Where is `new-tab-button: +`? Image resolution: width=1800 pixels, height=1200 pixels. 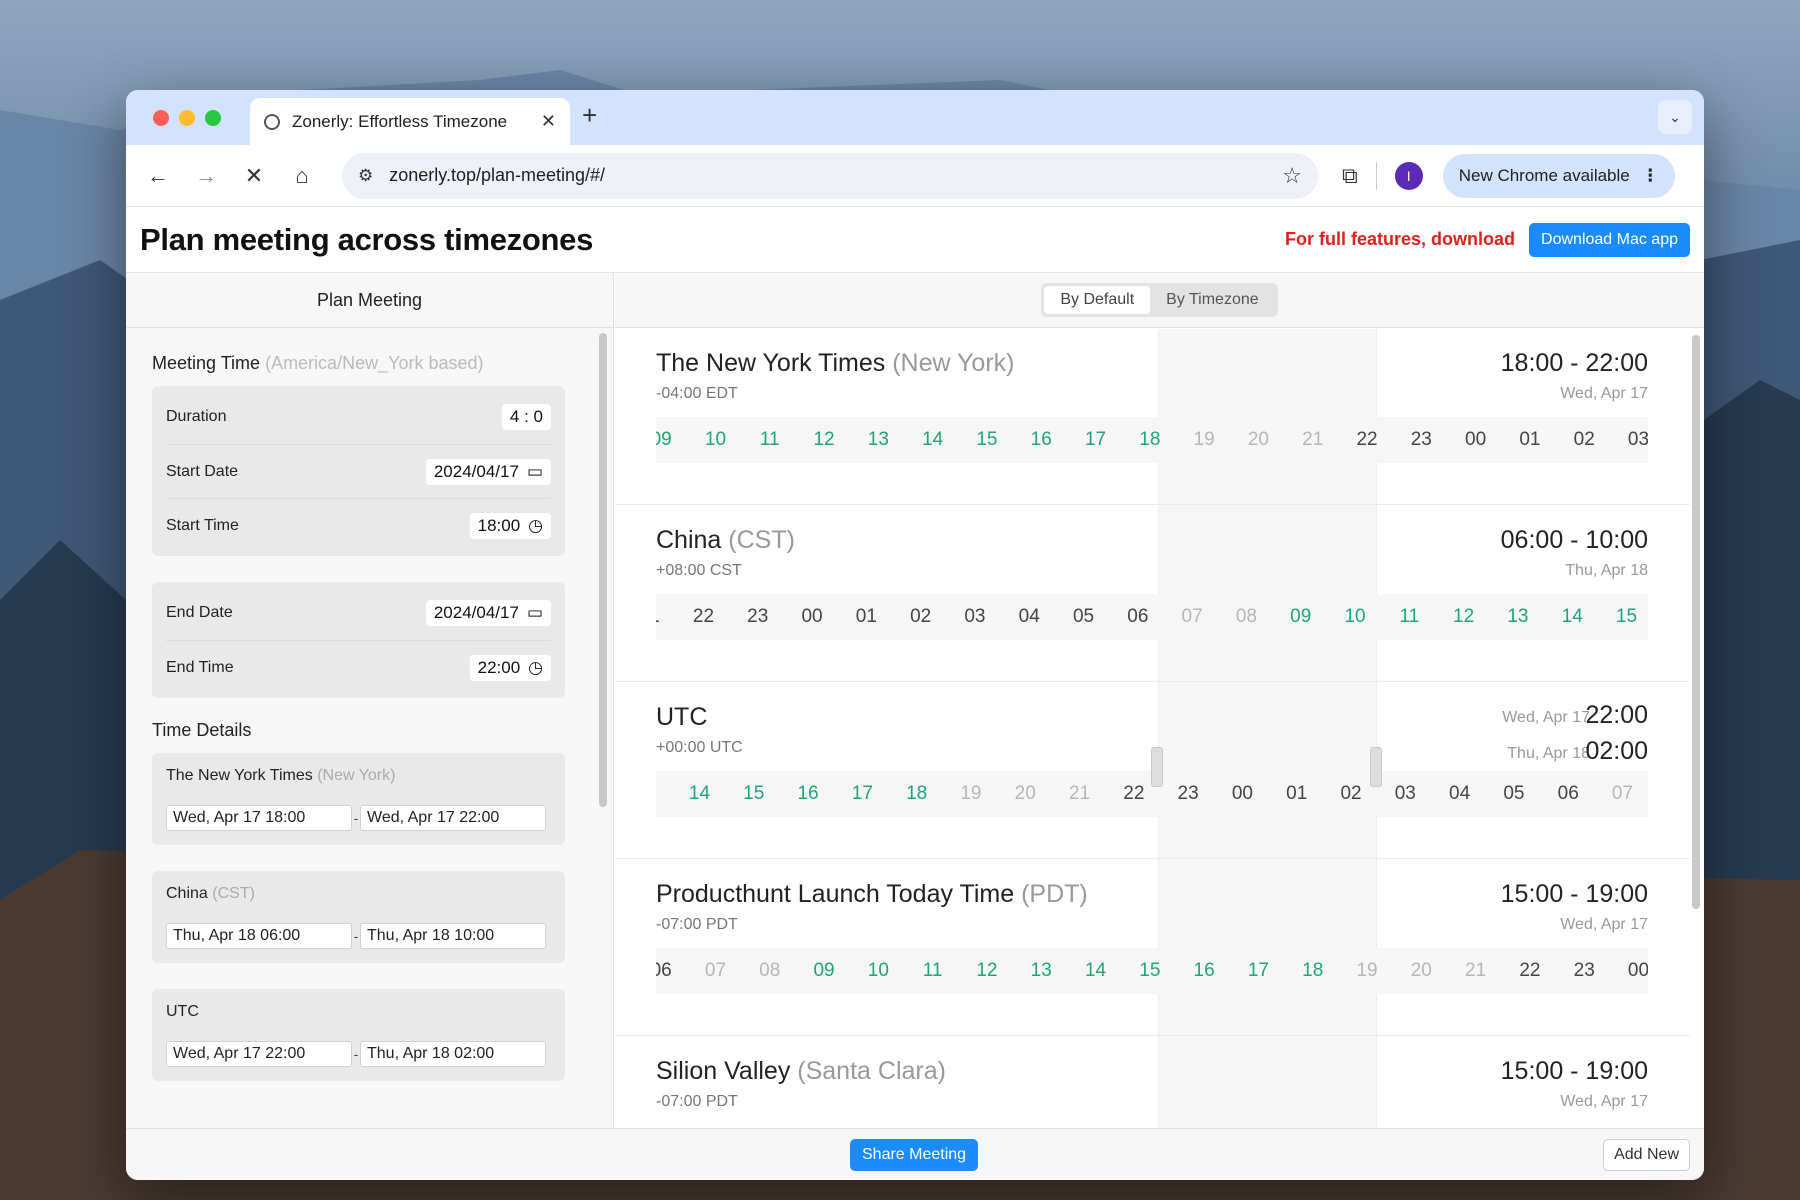 new-tab-button: + is located at coordinates (589, 115).